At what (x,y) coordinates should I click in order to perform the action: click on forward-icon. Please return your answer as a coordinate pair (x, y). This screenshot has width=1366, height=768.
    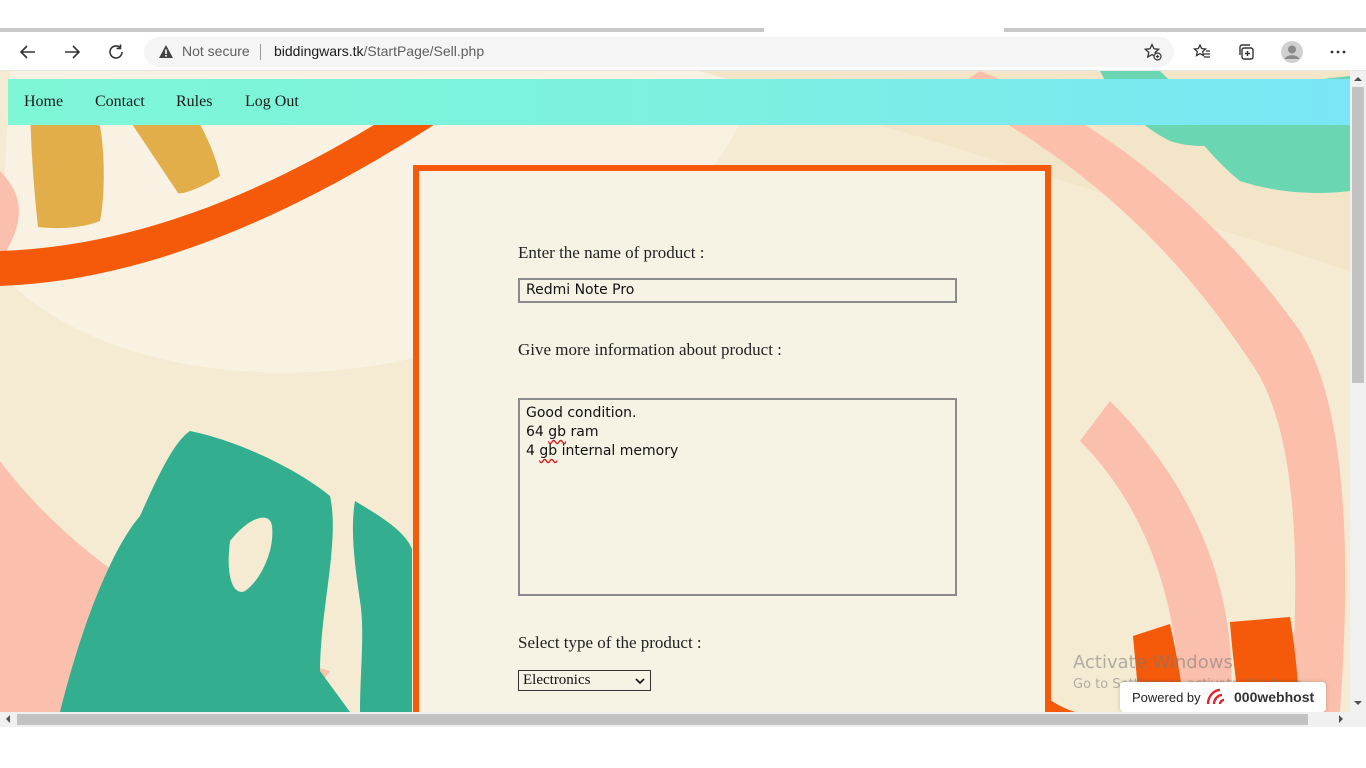
    Looking at the image, I should click on (73, 52).